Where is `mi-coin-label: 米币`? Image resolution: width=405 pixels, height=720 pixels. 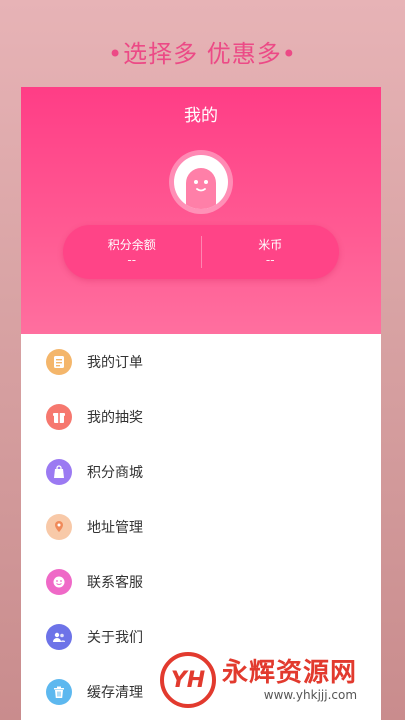 mi-coin-label: 米币 is located at coordinates (270, 245).